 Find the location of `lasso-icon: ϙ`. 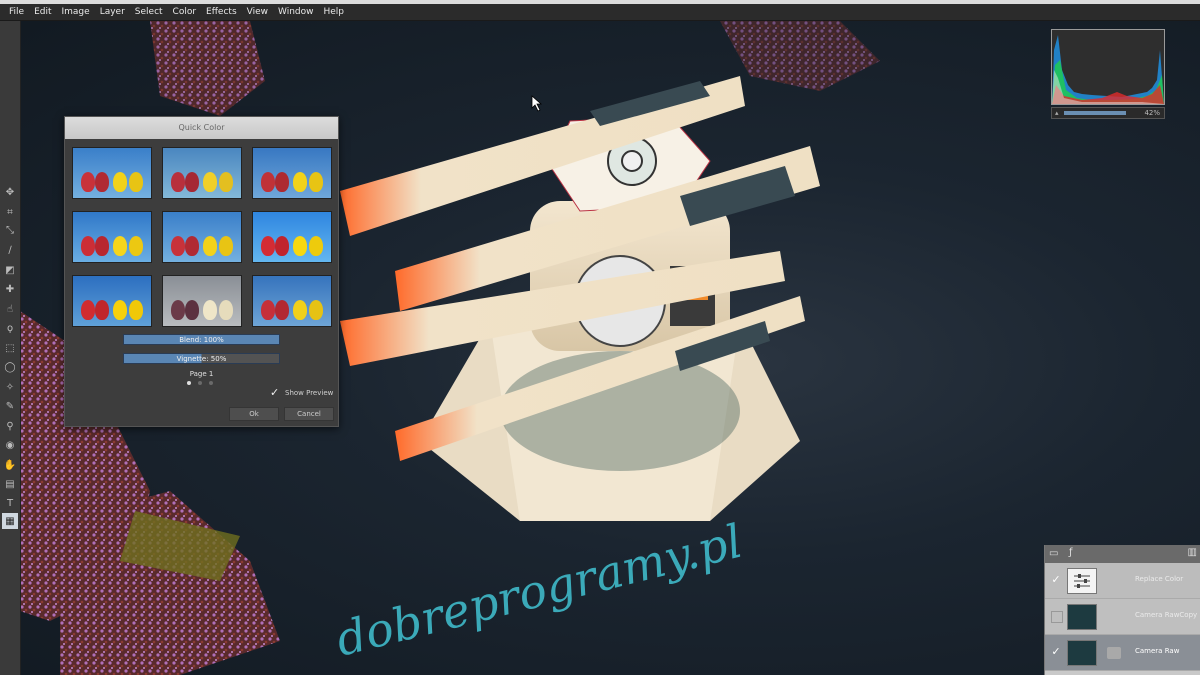

lasso-icon: ϙ is located at coordinates (10, 328).